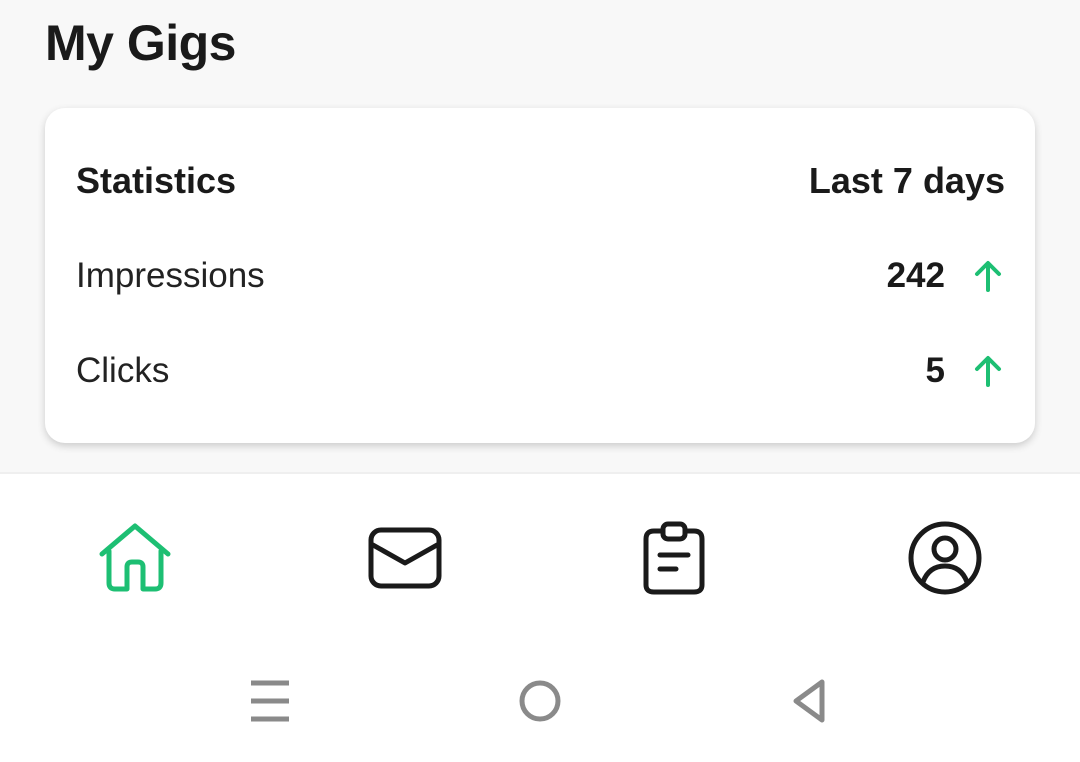  I want to click on nav-home-button, so click(135, 558).